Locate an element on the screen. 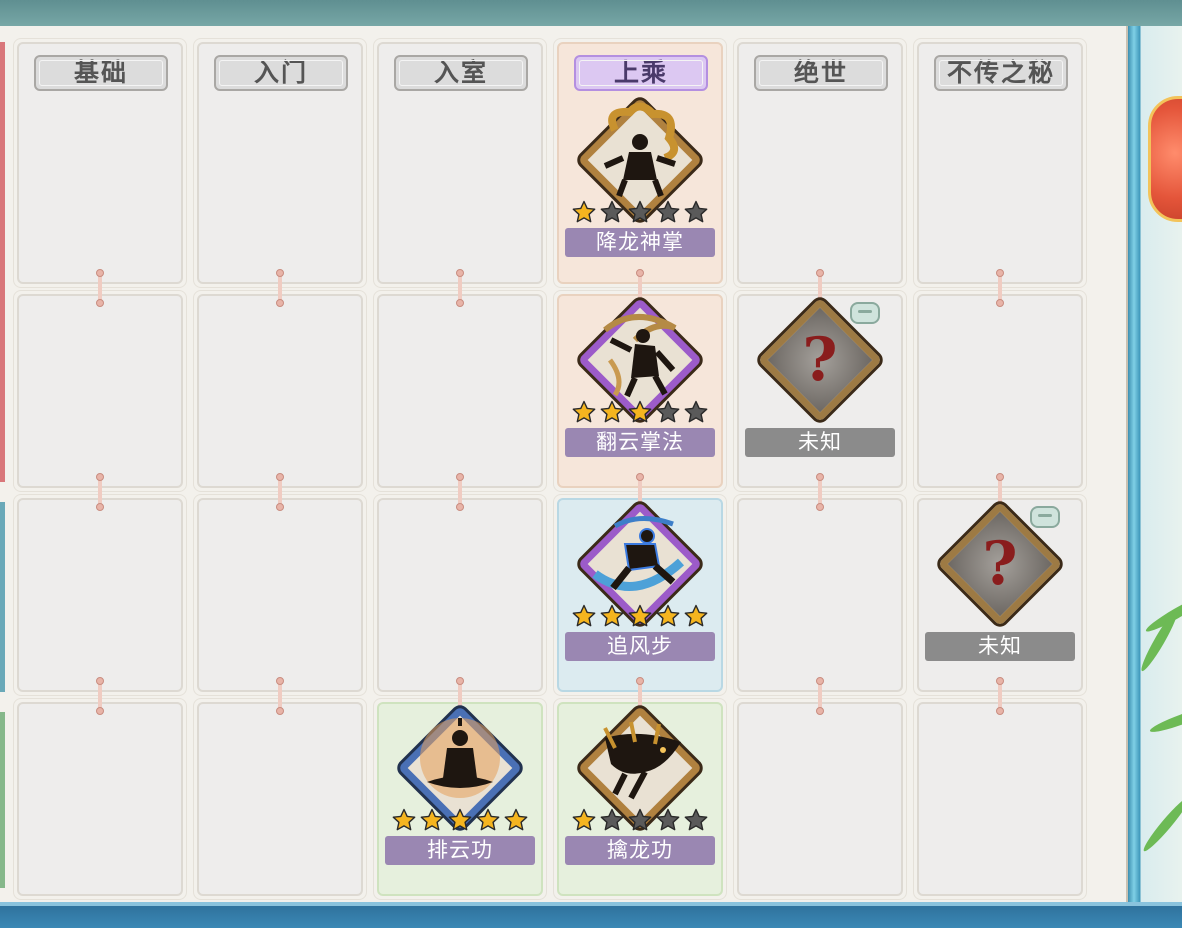  tier-header-2: 入门 is located at coordinates (281, 73).